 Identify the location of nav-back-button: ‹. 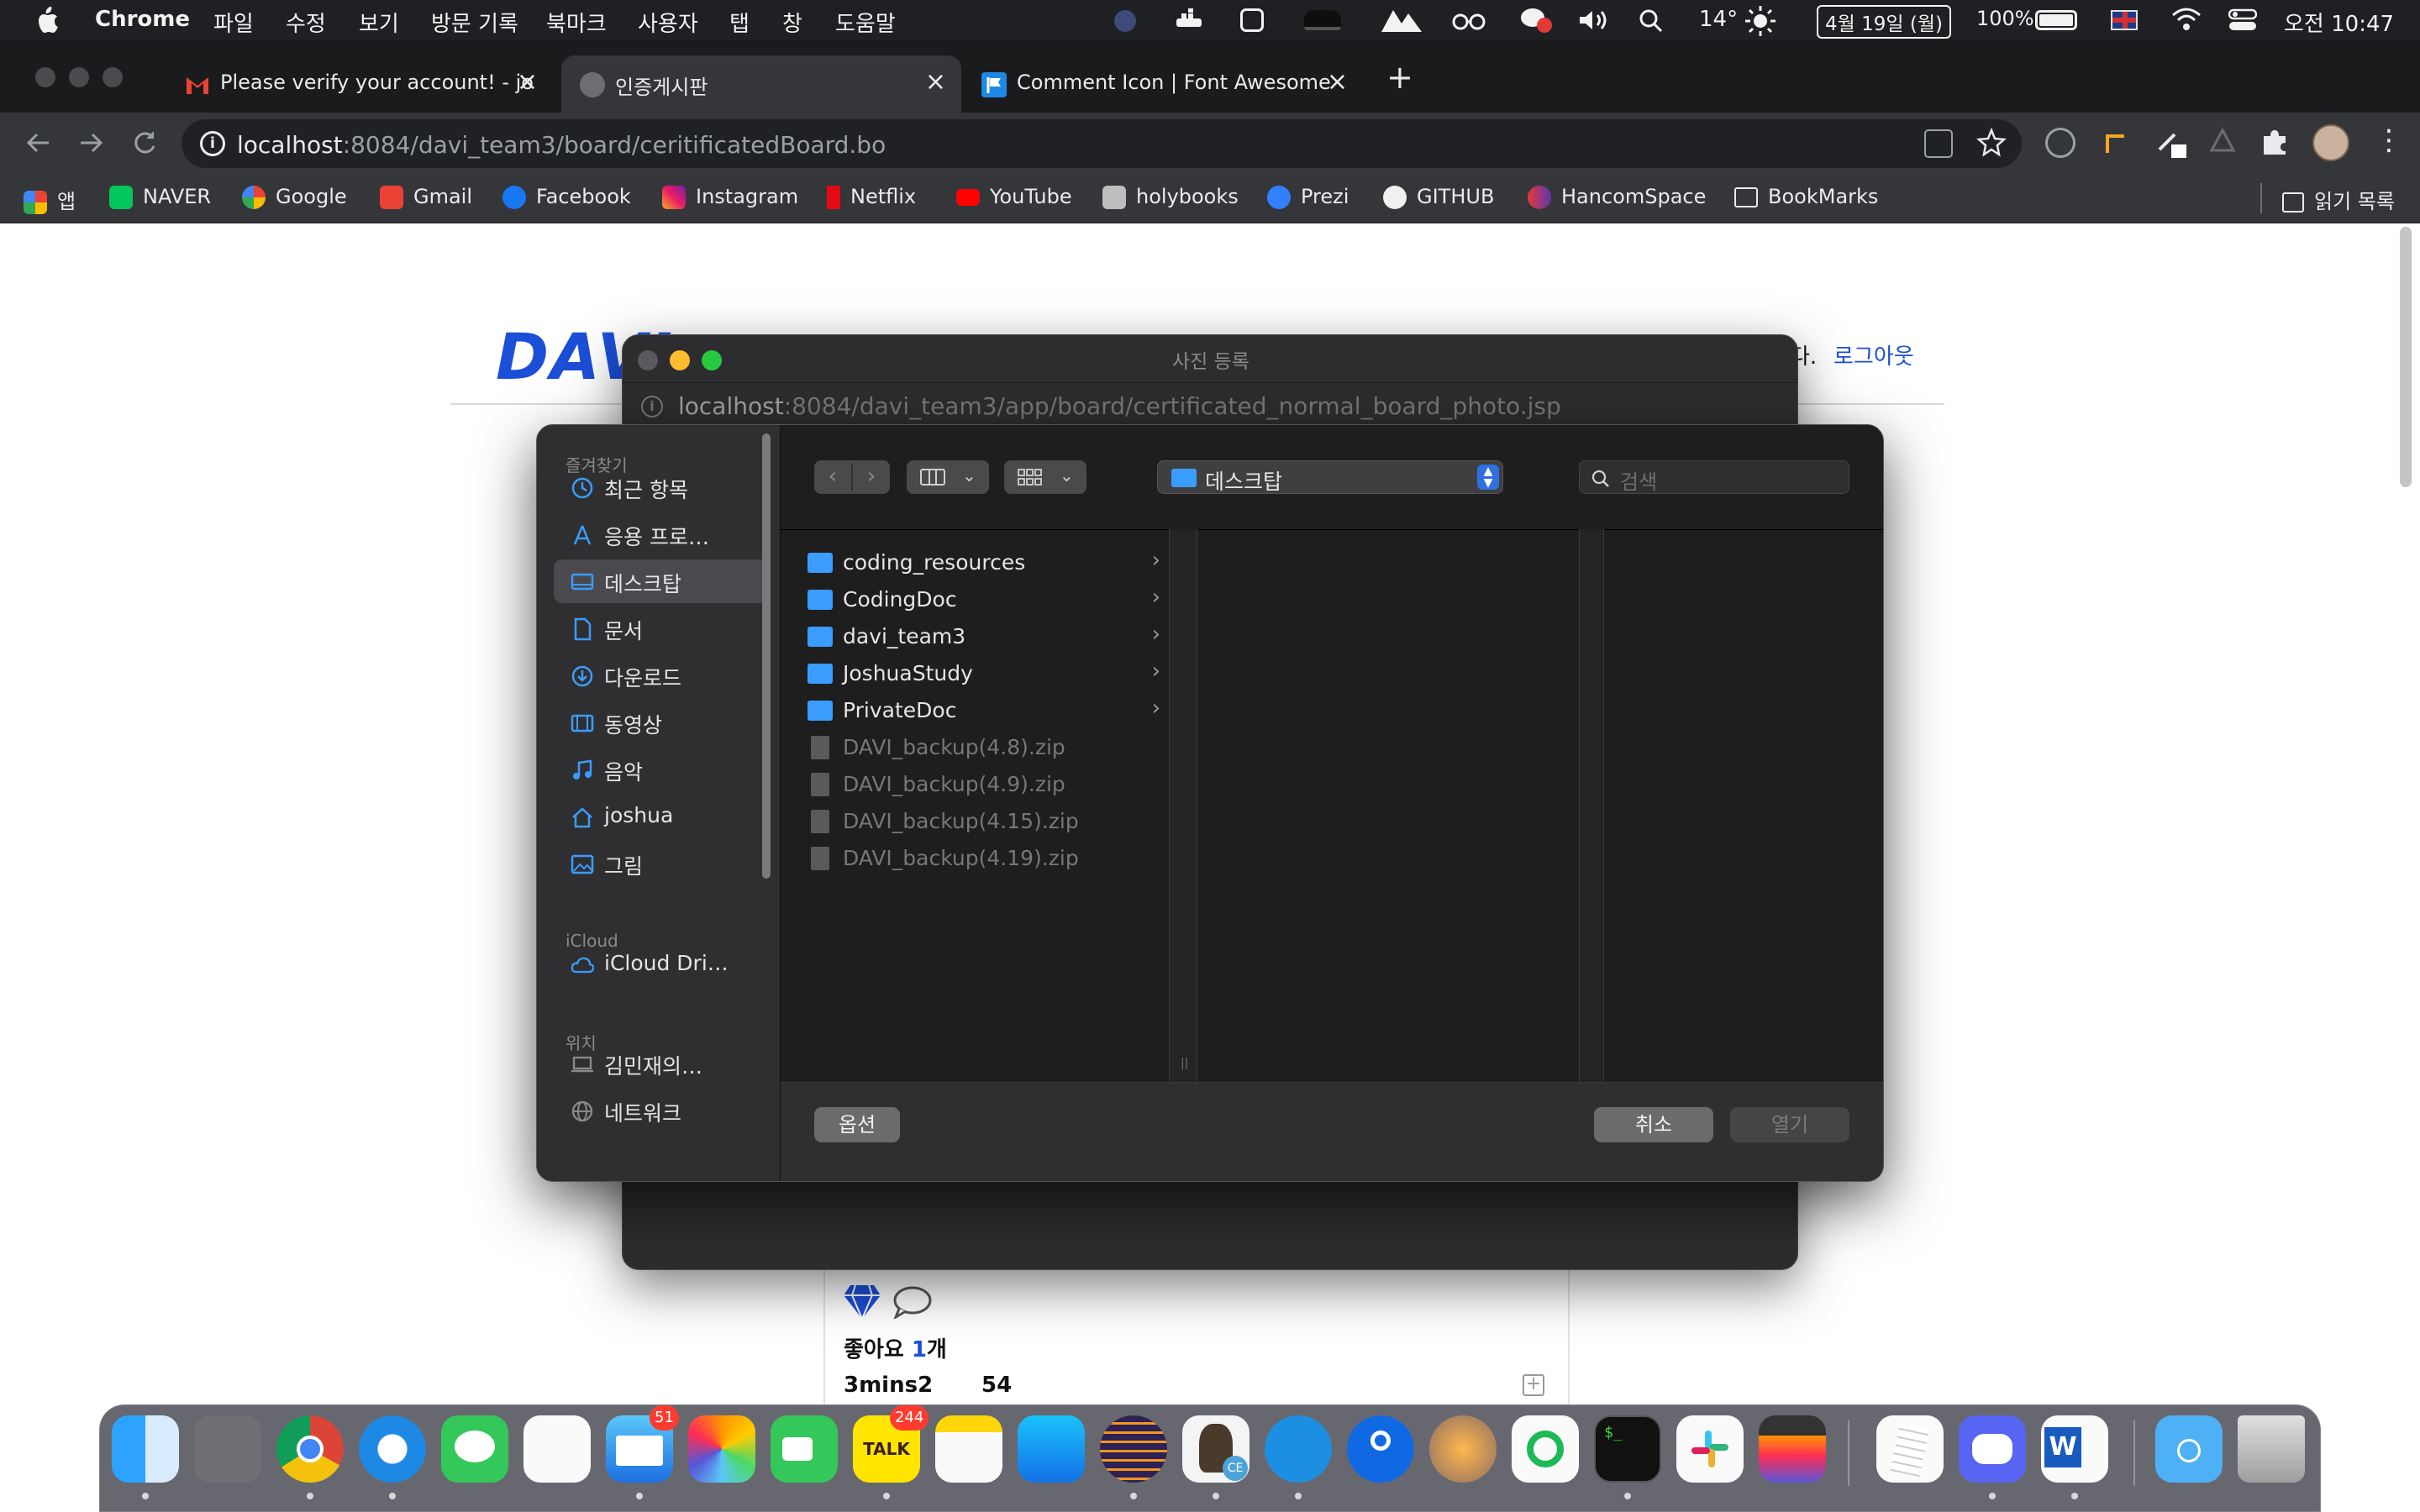
(832, 477).